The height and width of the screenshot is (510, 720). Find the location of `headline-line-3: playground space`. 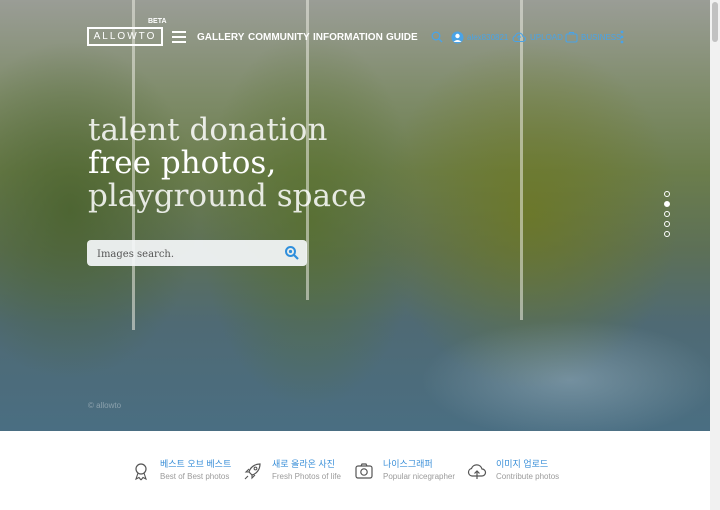

headline-line-3: playground space is located at coordinates (227, 196).